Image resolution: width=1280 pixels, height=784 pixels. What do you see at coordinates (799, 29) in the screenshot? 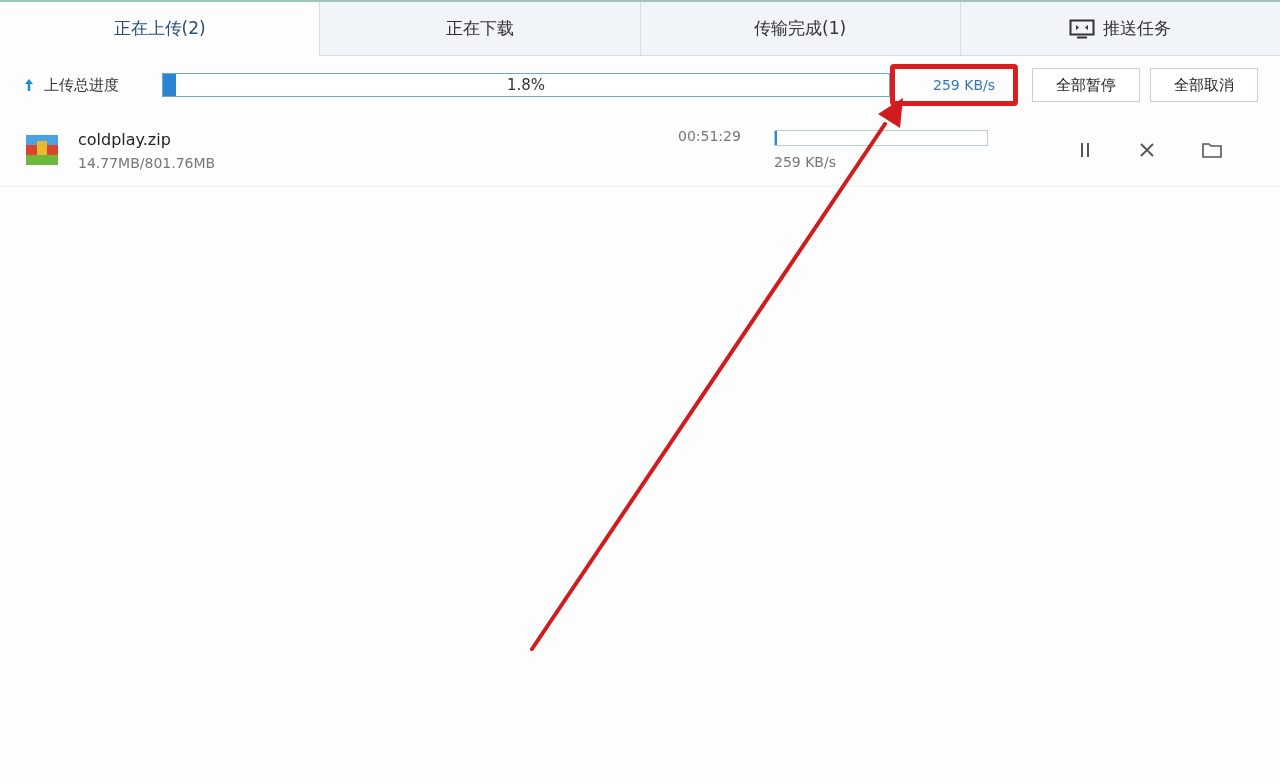
I see `tab: 传输完成(1)` at bounding box center [799, 29].